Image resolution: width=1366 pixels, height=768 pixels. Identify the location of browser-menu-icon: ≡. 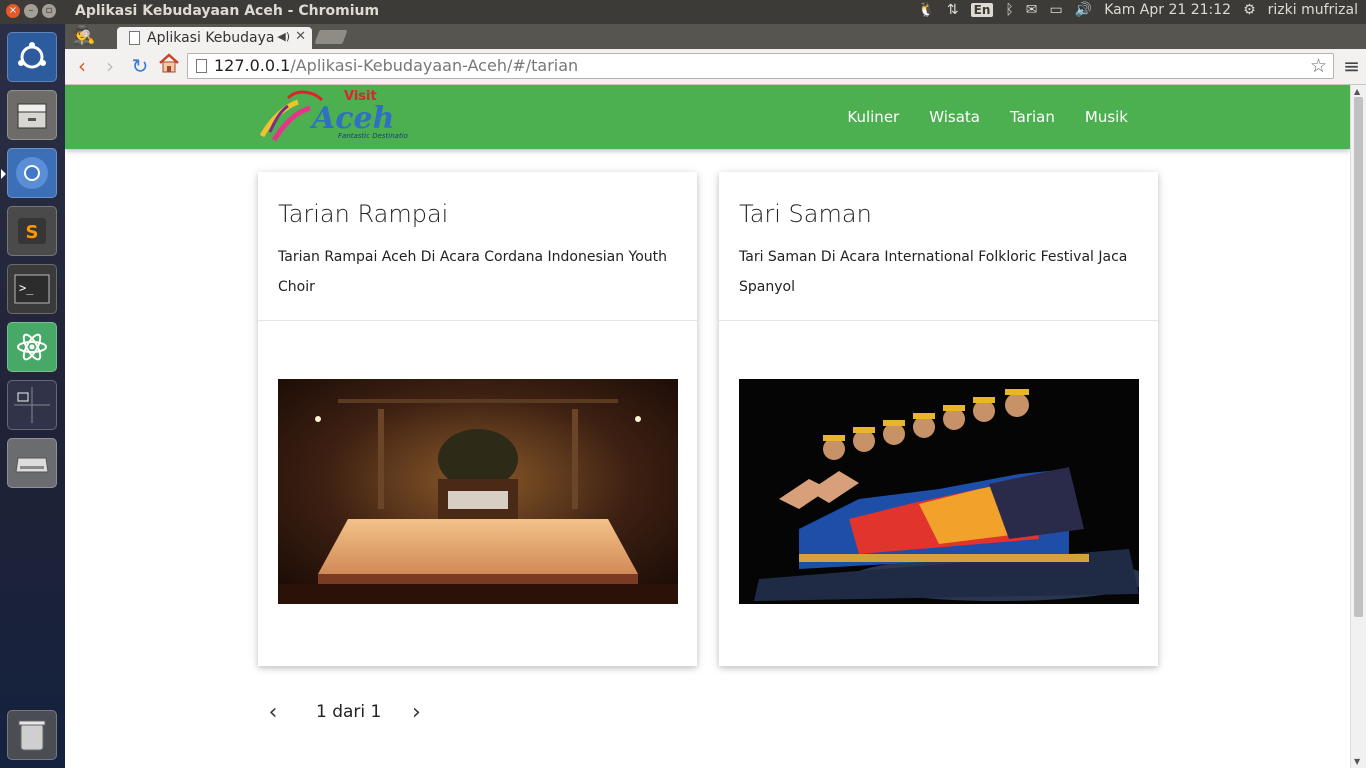
(1351, 66).